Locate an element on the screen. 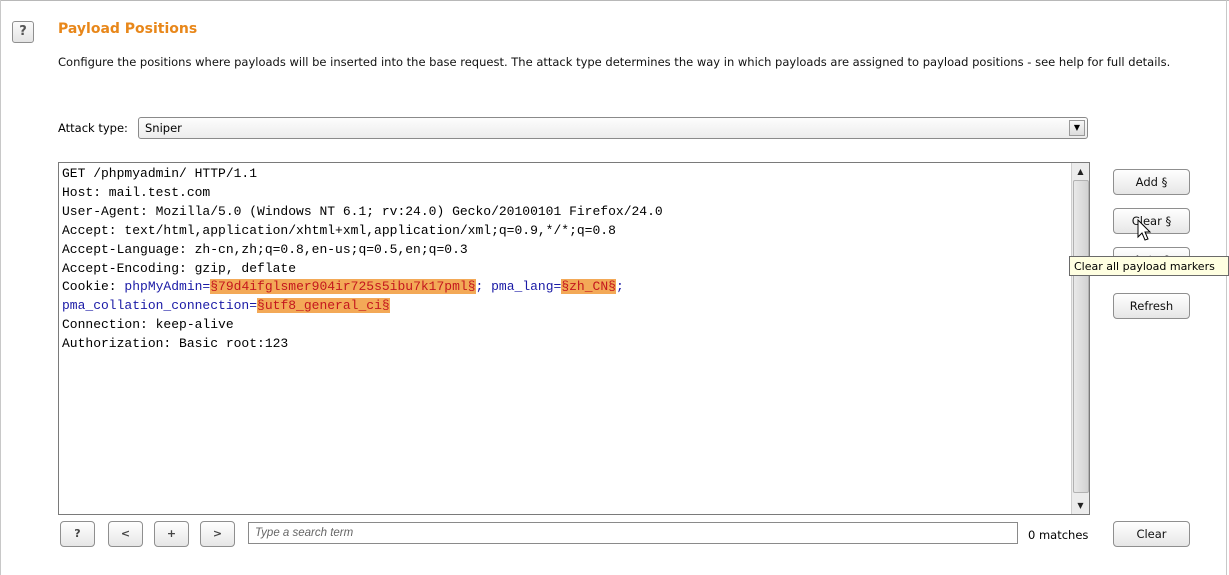 Image resolution: width=1229 pixels, height=575 pixels. request-line: Connection: keep-alive is located at coordinates (564, 325).